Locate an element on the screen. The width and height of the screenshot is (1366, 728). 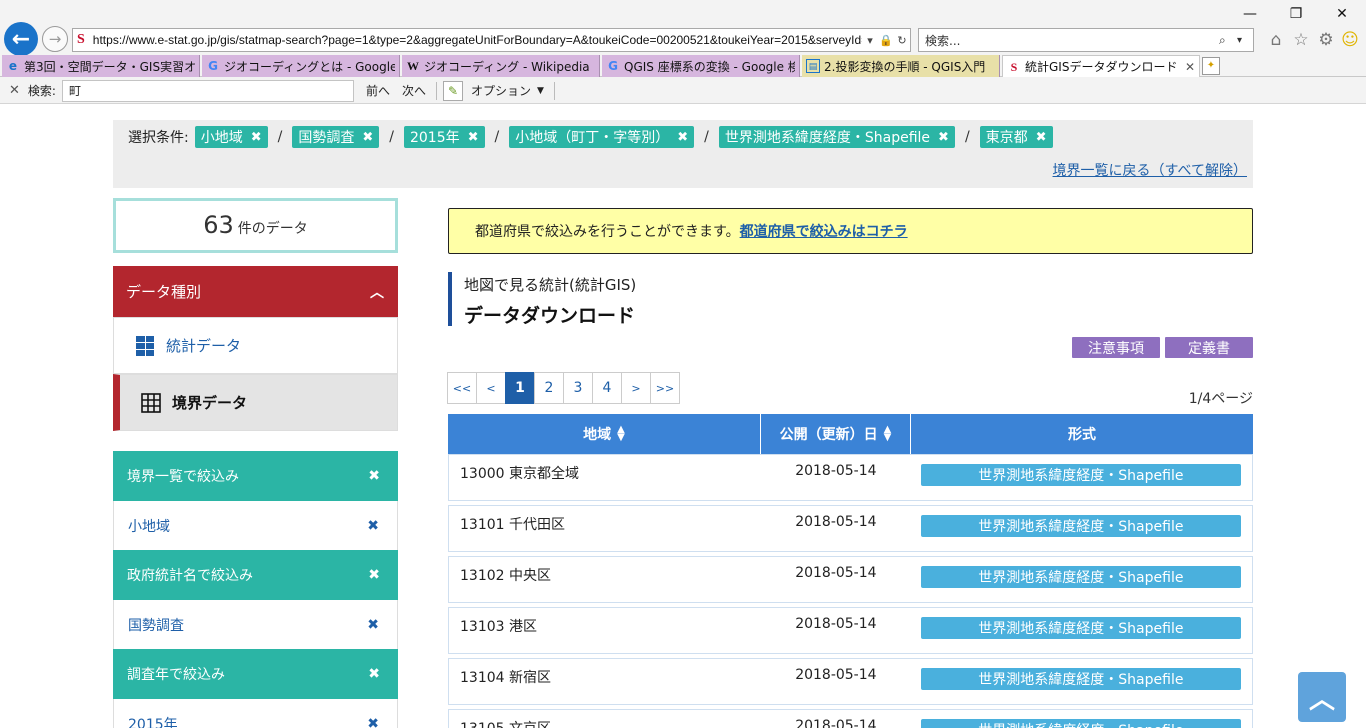
column-header-region: 地域 ▲ ▼ is located at coordinates (604, 434).